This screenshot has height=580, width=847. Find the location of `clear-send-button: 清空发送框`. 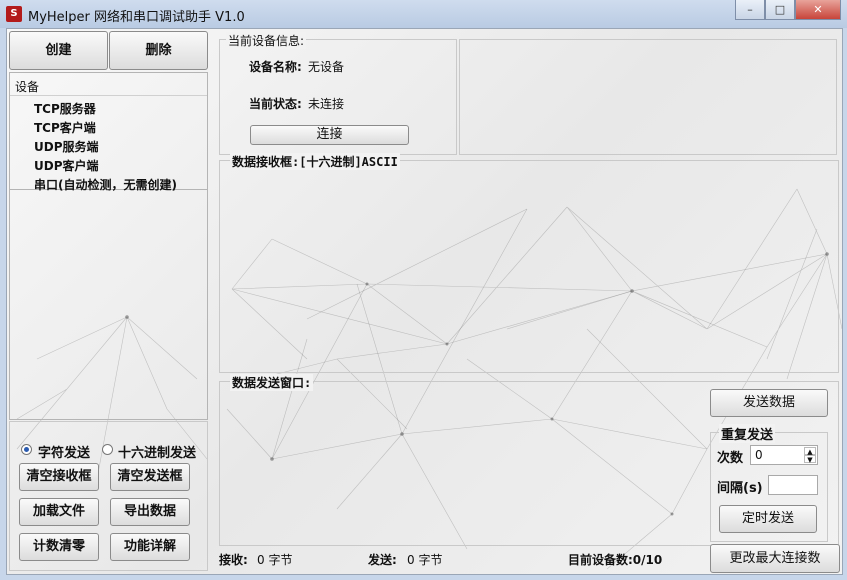

clear-send-button: 清空发送框 is located at coordinates (150, 477).